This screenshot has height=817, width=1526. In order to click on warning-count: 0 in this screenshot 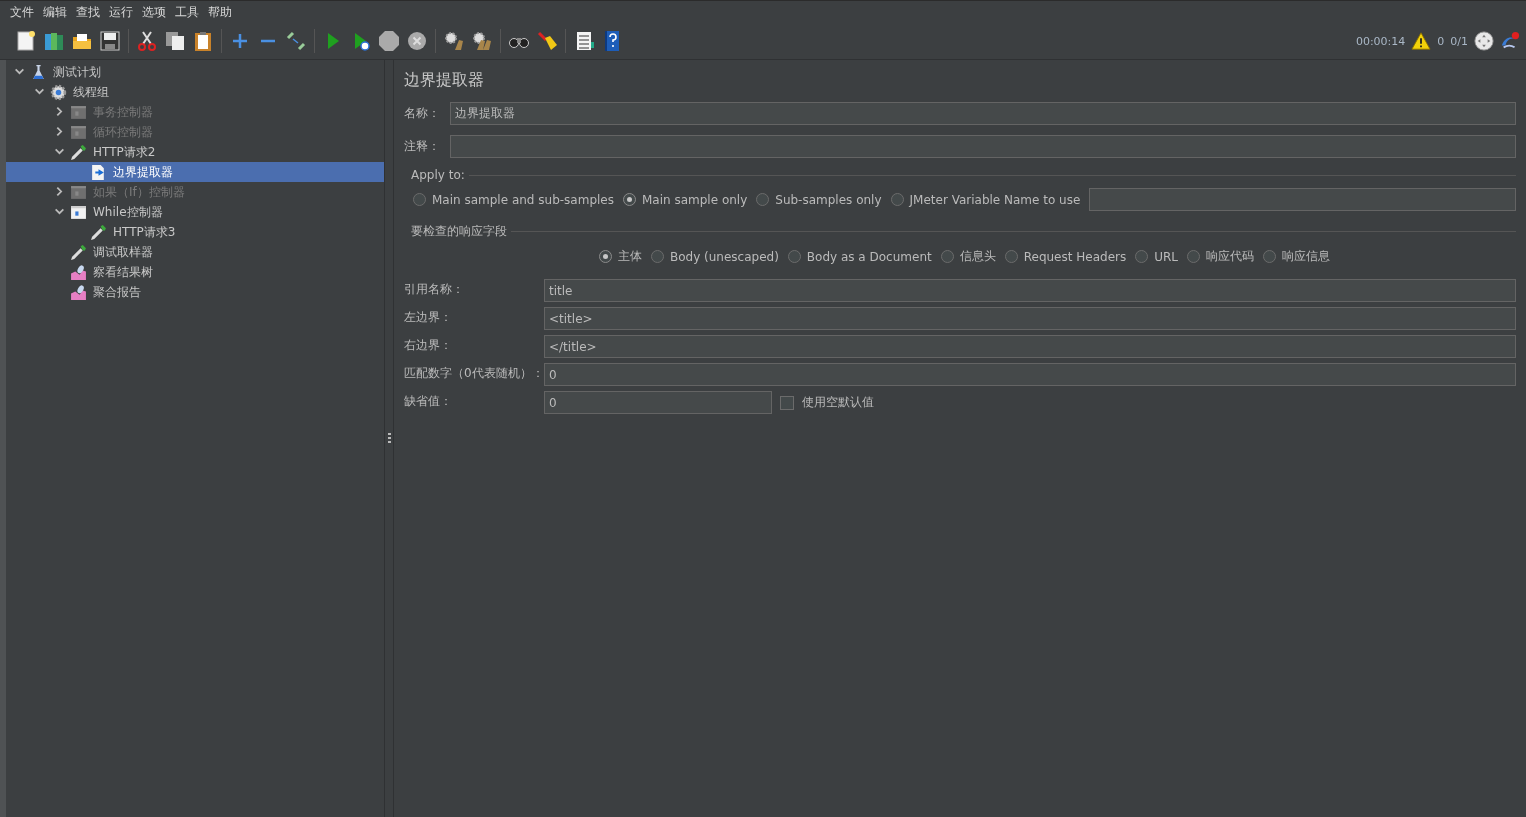, I will do `click(1441, 41)`.